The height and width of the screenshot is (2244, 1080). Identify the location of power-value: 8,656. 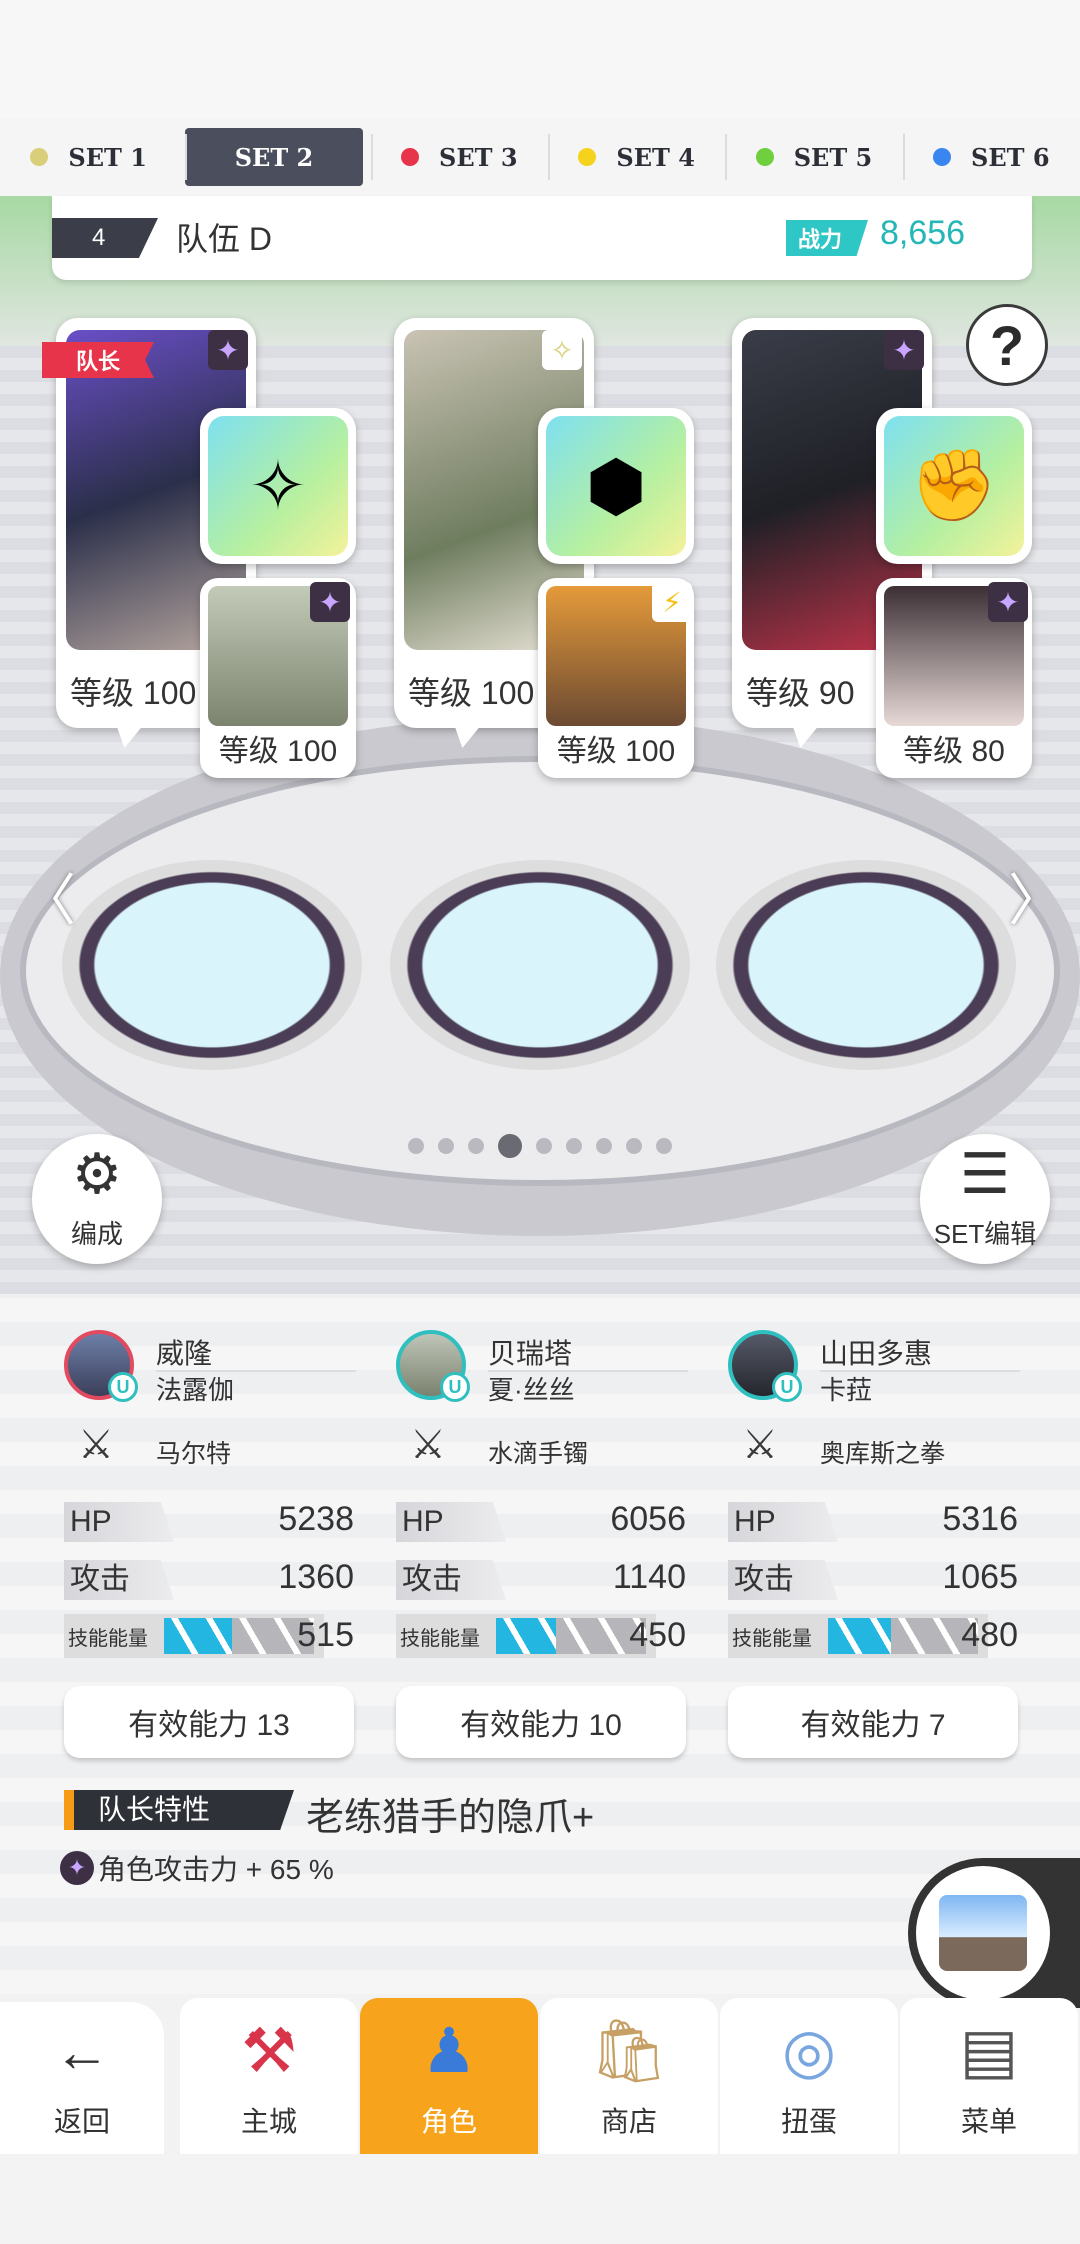
(923, 233).